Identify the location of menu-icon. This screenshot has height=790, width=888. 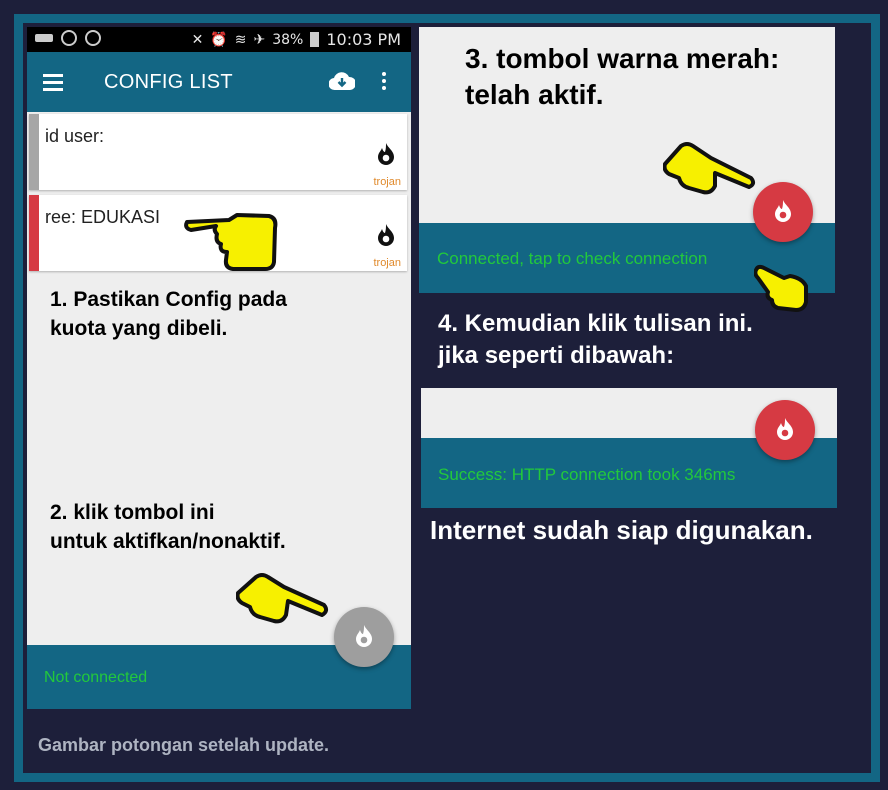
(53, 82).